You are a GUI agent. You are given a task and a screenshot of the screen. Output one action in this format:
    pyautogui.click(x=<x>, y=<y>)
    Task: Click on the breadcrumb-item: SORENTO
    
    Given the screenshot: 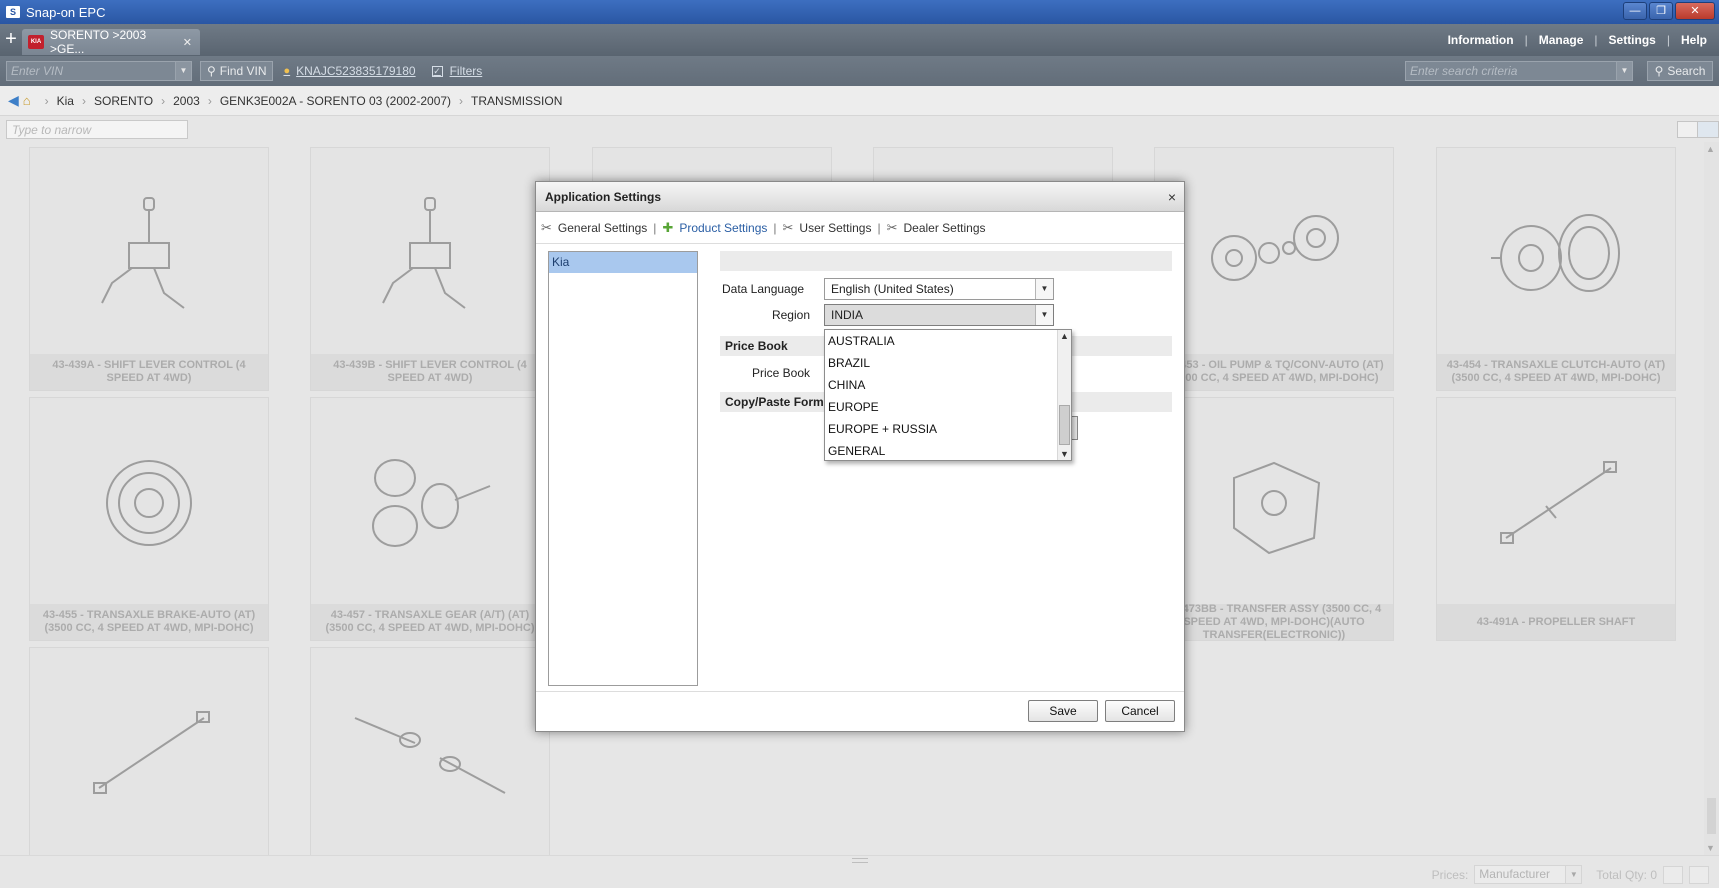 What is the action you would take?
    pyautogui.click(x=123, y=101)
    